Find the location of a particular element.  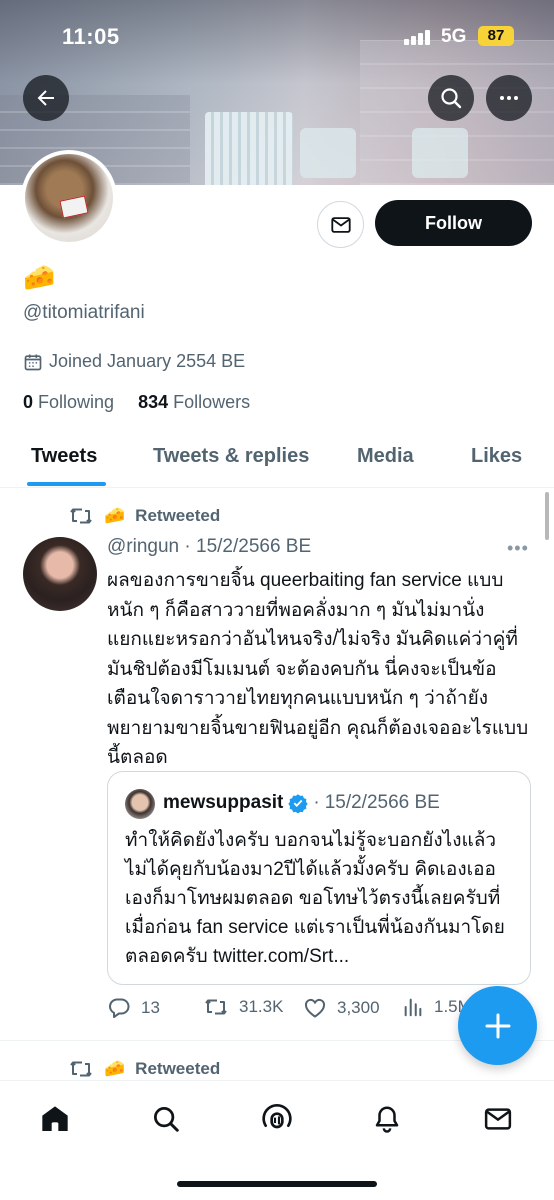

quoted-tweet-date: 15/2/2566 BE is located at coordinates (382, 802).